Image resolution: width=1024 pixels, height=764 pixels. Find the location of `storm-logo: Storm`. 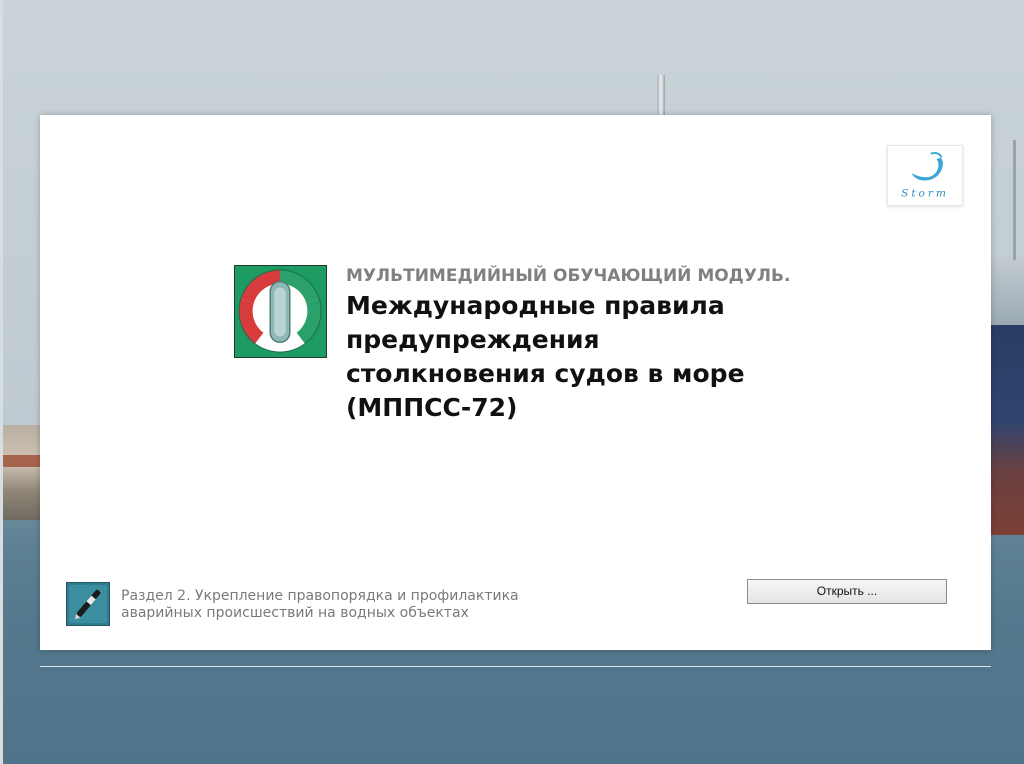

storm-logo: Storm is located at coordinates (925, 175).